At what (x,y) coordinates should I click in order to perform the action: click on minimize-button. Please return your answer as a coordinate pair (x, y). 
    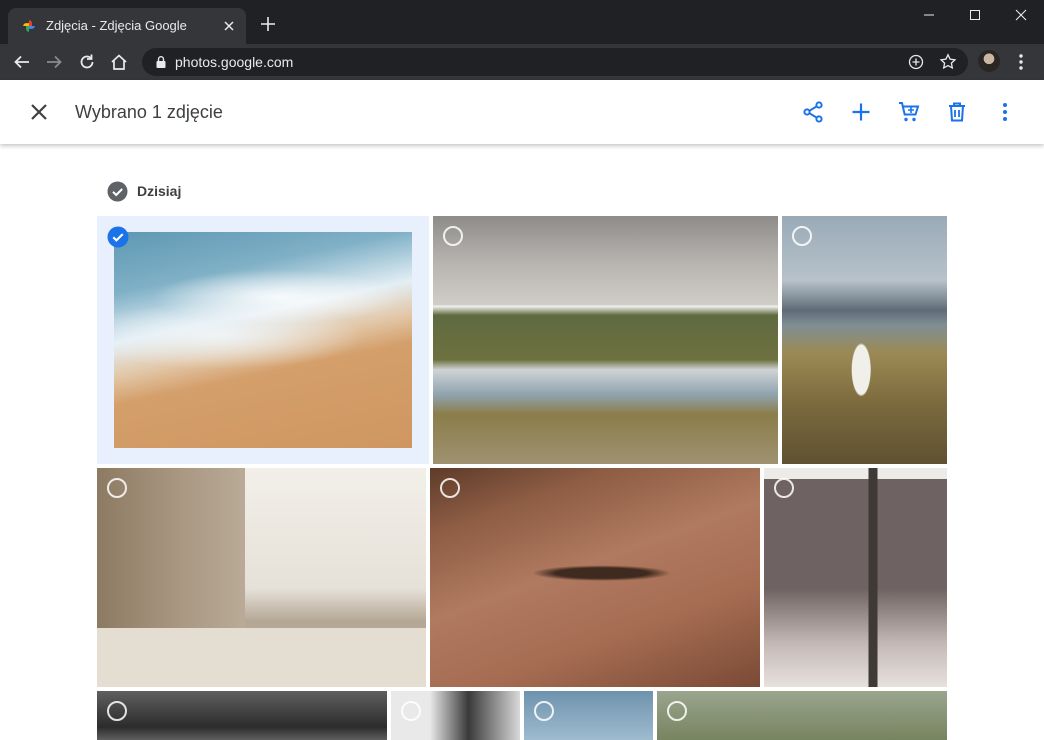
    Looking at the image, I should click on (929, 15).